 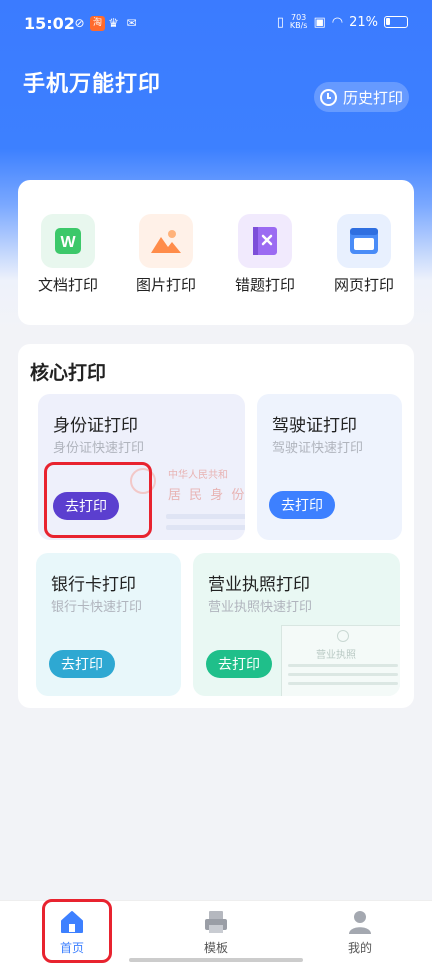 What do you see at coordinates (216, 25) in the screenshot?
I see `status-bar: 15:02 ⊘ 淘 ♛ ✉ ▯ 703 KB/s ▣ ◠ 21%` at bounding box center [216, 25].